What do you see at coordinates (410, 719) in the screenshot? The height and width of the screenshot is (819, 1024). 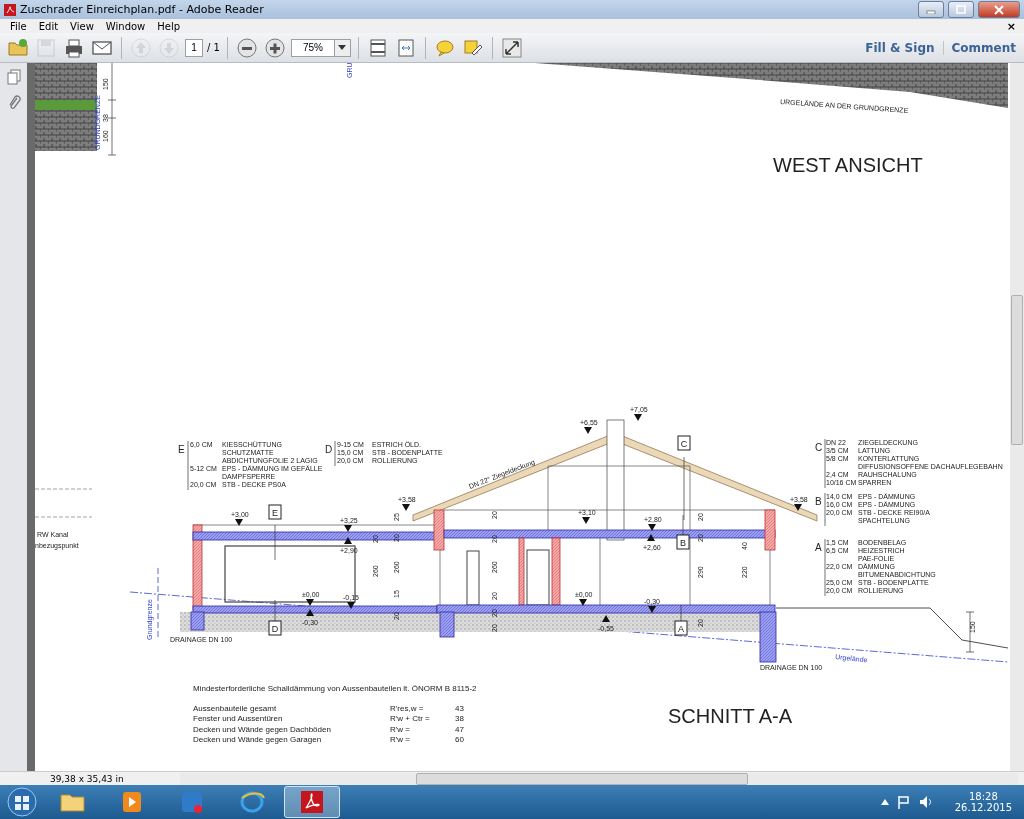 I see `table-cell: R'w + Ctr =` at bounding box center [410, 719].